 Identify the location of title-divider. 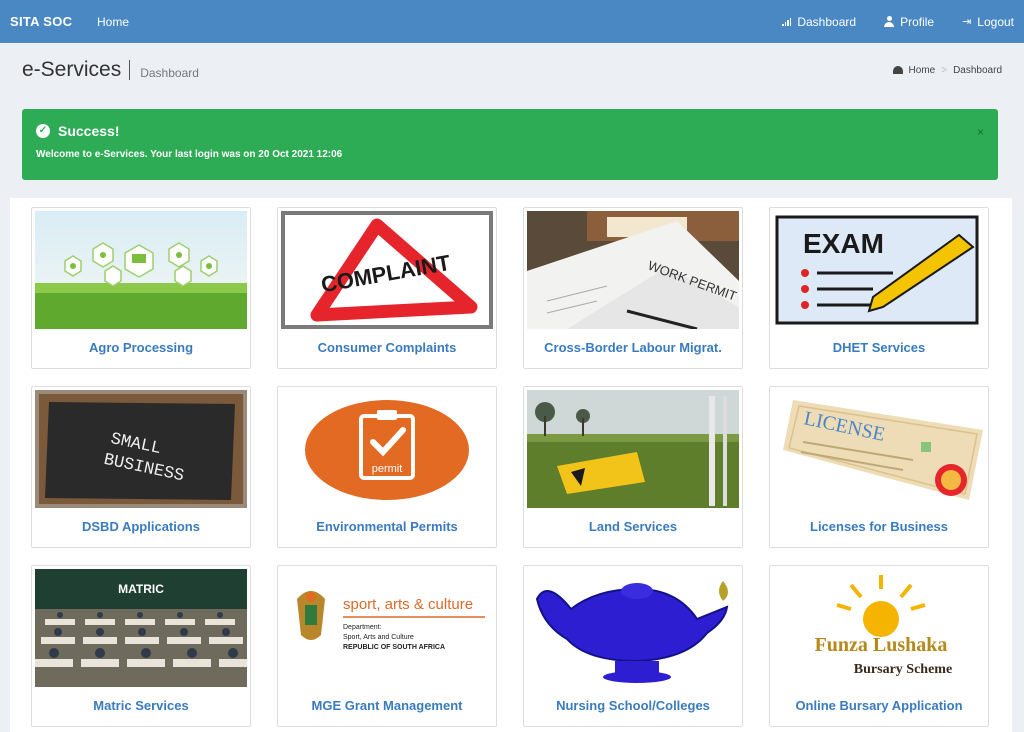
(130, 70).